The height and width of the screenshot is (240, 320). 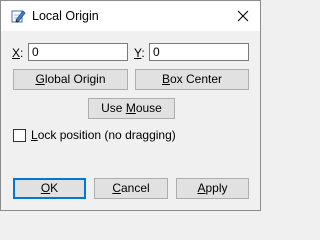 What do you see at coordinates (19, 135) in the screenshot?
I see `lock-position-checkbox` at bounding box center [19, 135].